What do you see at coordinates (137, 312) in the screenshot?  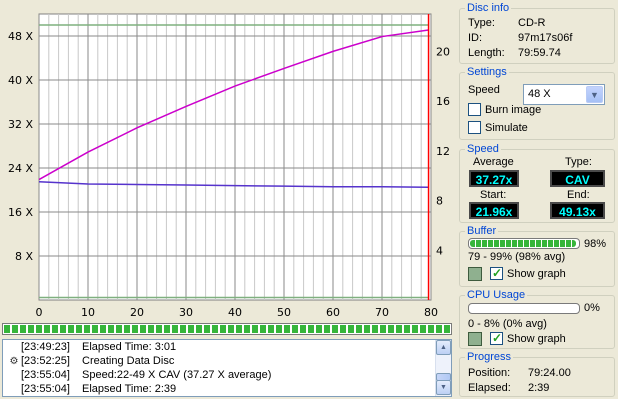 I see `x-tick-label: 20` at bounding box center [137, 312].